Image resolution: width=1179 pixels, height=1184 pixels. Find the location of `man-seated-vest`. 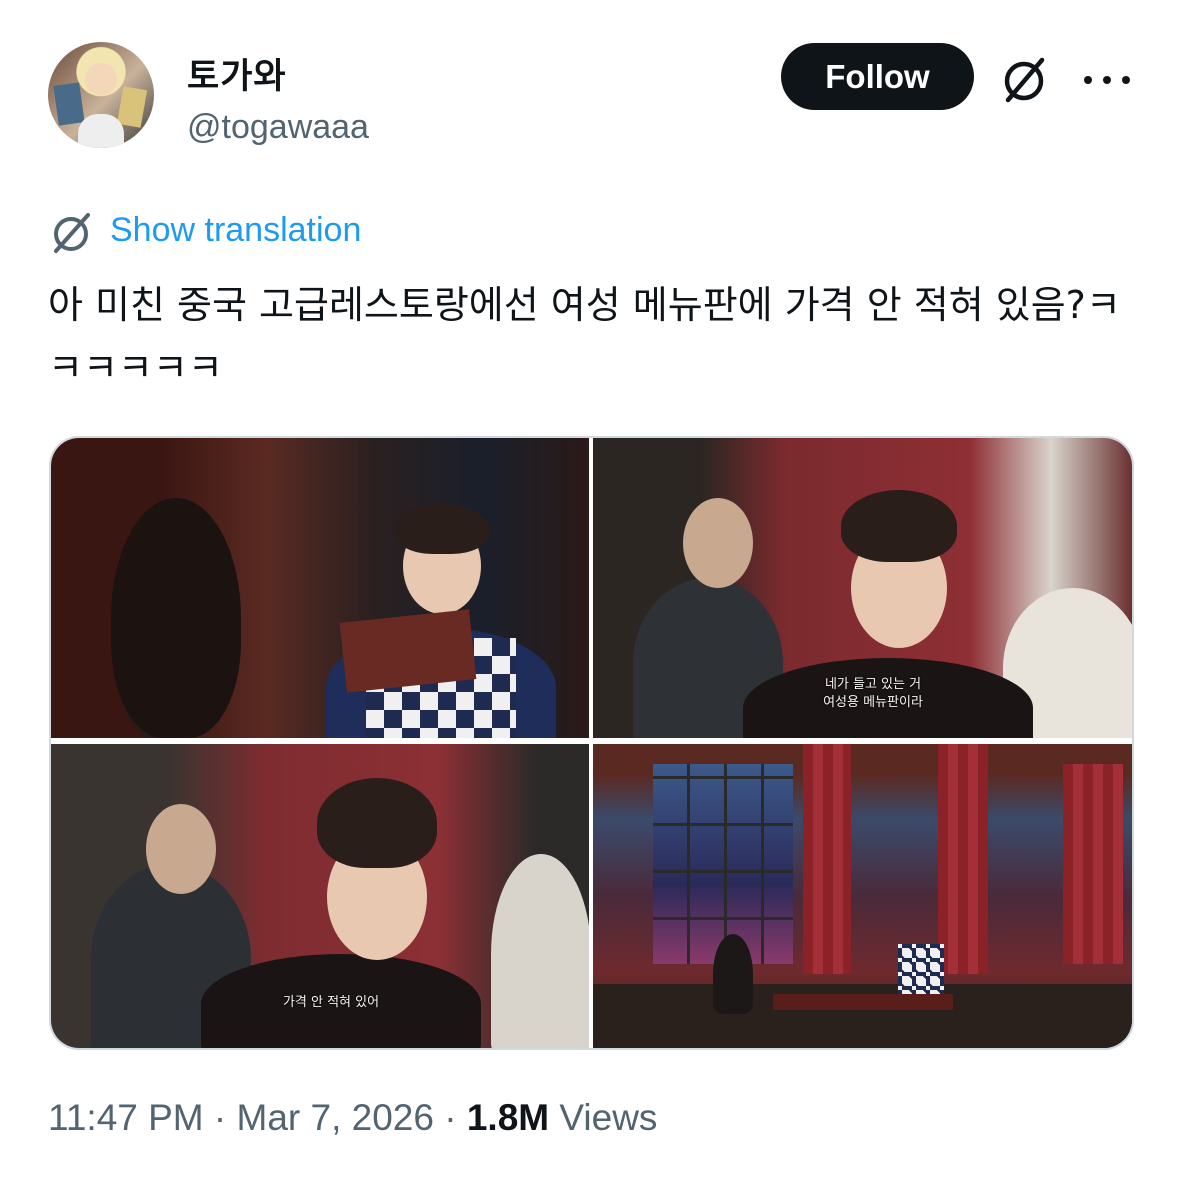

man-seated-vest is located at coordinates (921, 969).